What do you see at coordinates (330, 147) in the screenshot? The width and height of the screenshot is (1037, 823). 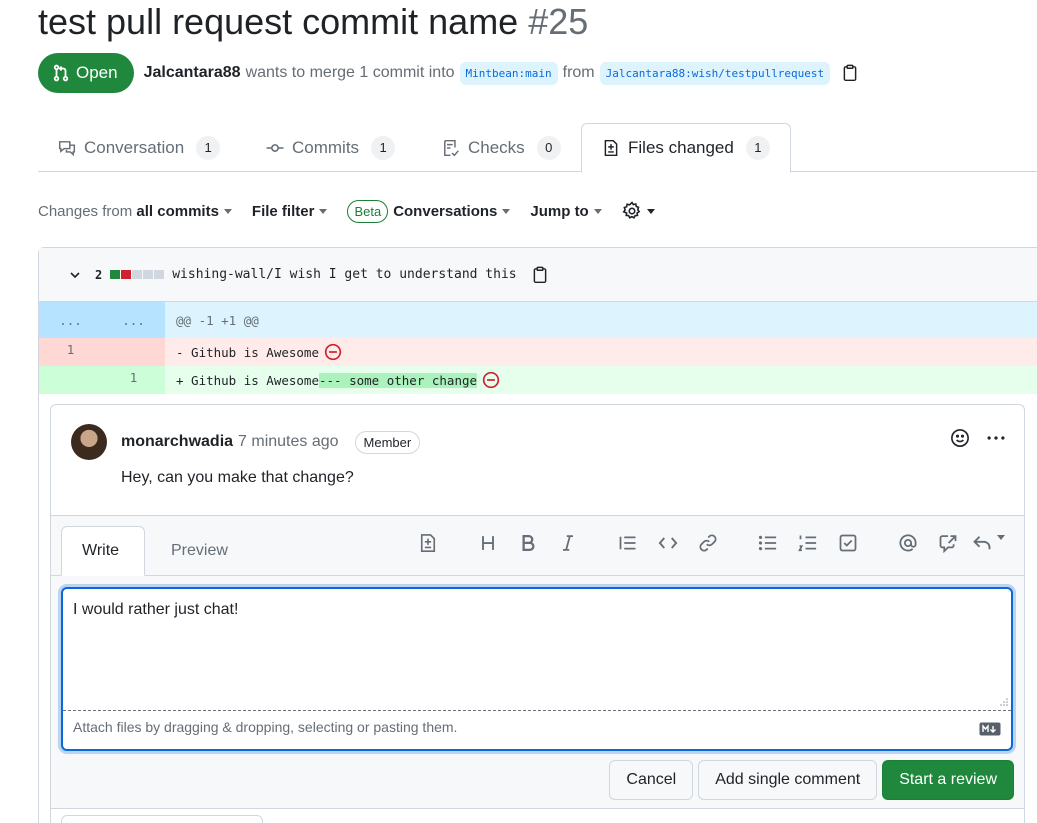 I see `tab-commits: Commits 1` at bounding box center [330, 147].